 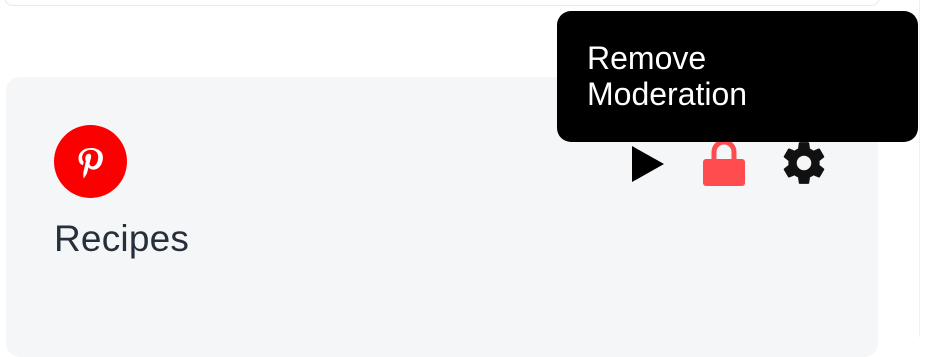 I want to click on previous-card, so click(x=442, y=3).